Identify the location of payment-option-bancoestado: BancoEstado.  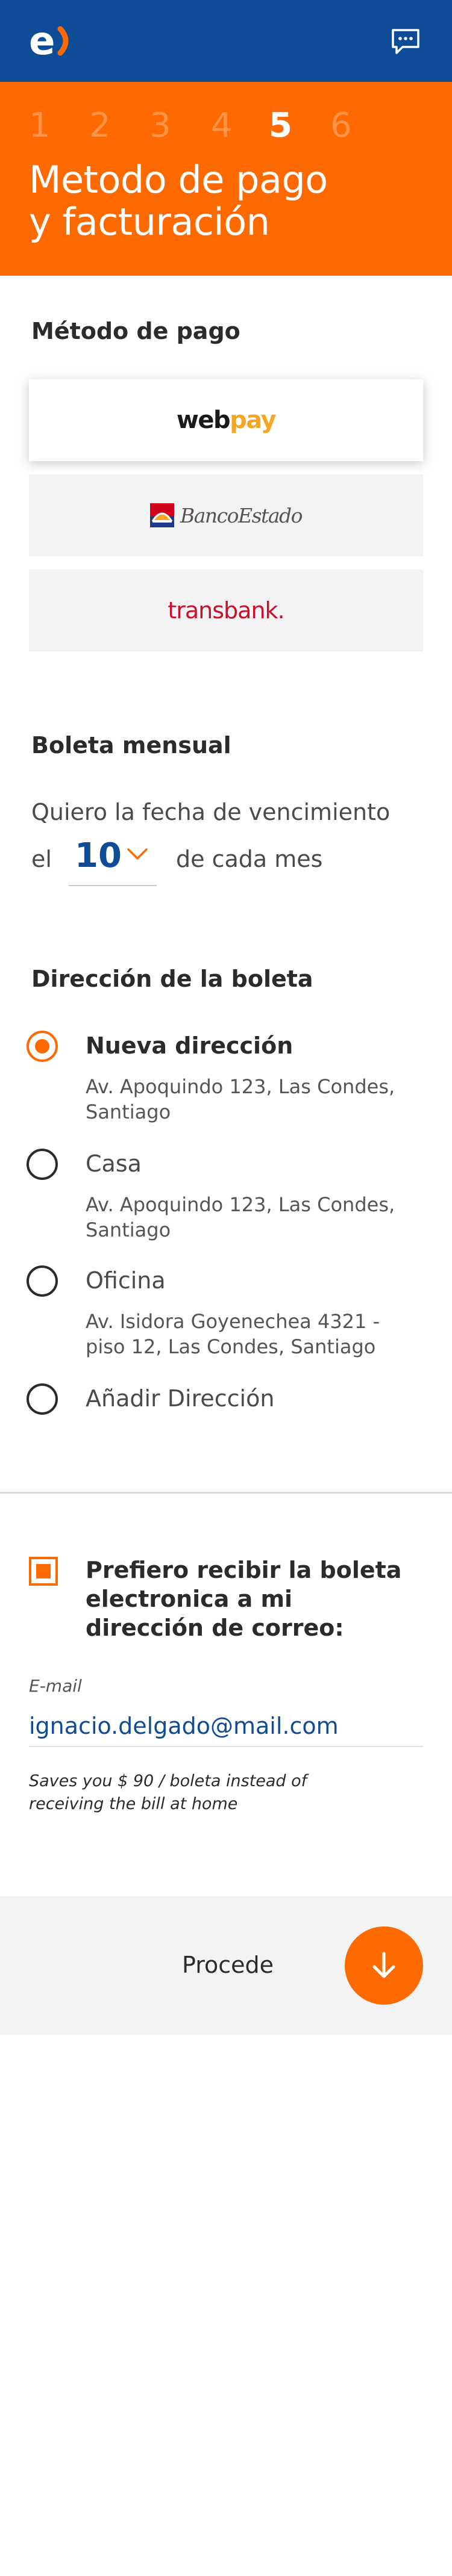
(226, 515).